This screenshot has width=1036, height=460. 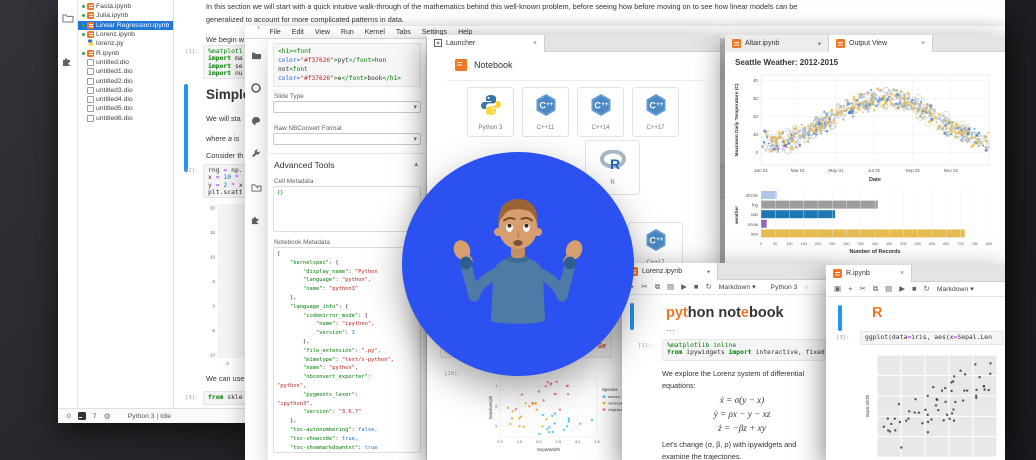 What do you see at coordinates (125, 43) in the screenshot?
I see `file-item: lorenz.py` at bounding box center [125, 43].